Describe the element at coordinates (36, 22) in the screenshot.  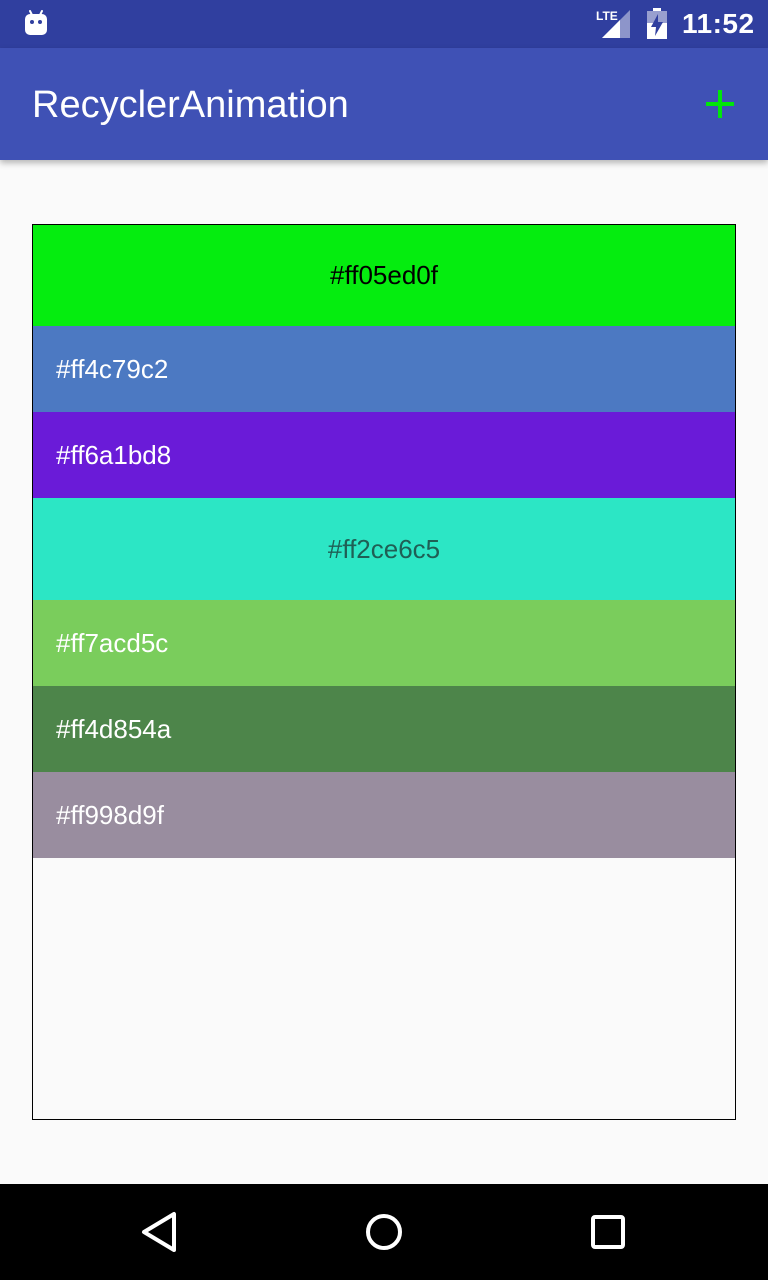
I see `android-notification-icon` at that location.